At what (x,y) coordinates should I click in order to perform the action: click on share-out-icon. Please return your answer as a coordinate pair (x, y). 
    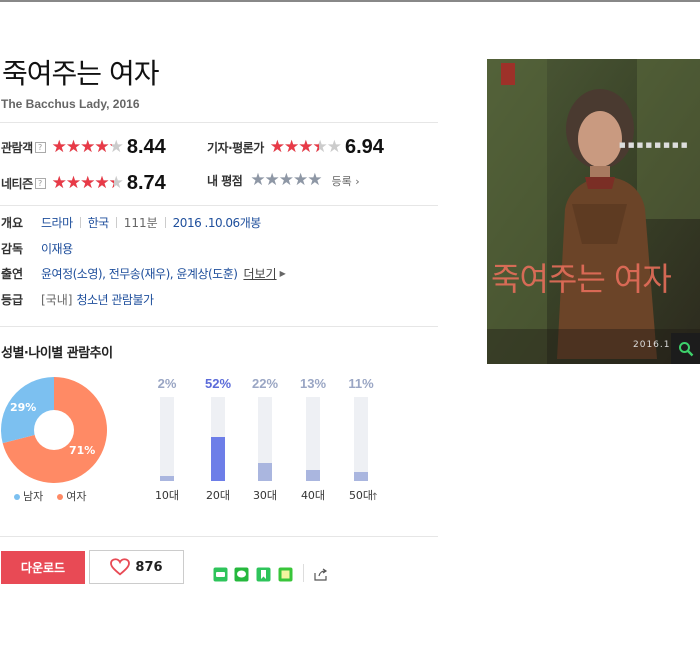
    Looking at the image, I should click on (320, 574).